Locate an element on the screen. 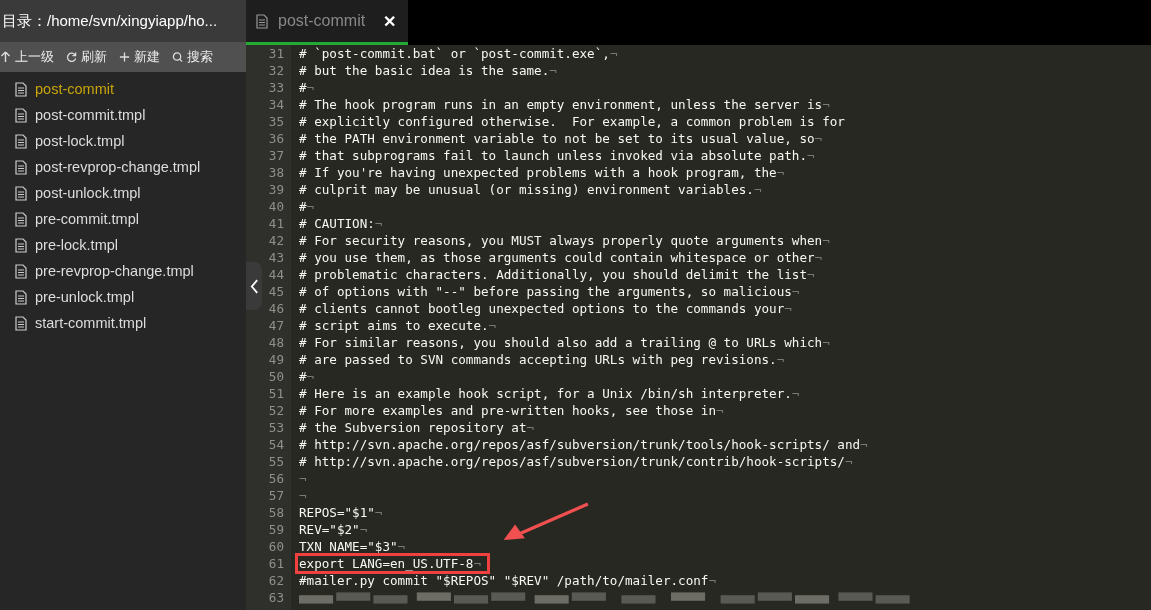 The height and width of the screenshot is (610, 1151). code-text: # For similar reasons, you should also add a trailing @ to URLs which is located at coordinates (561, 342).